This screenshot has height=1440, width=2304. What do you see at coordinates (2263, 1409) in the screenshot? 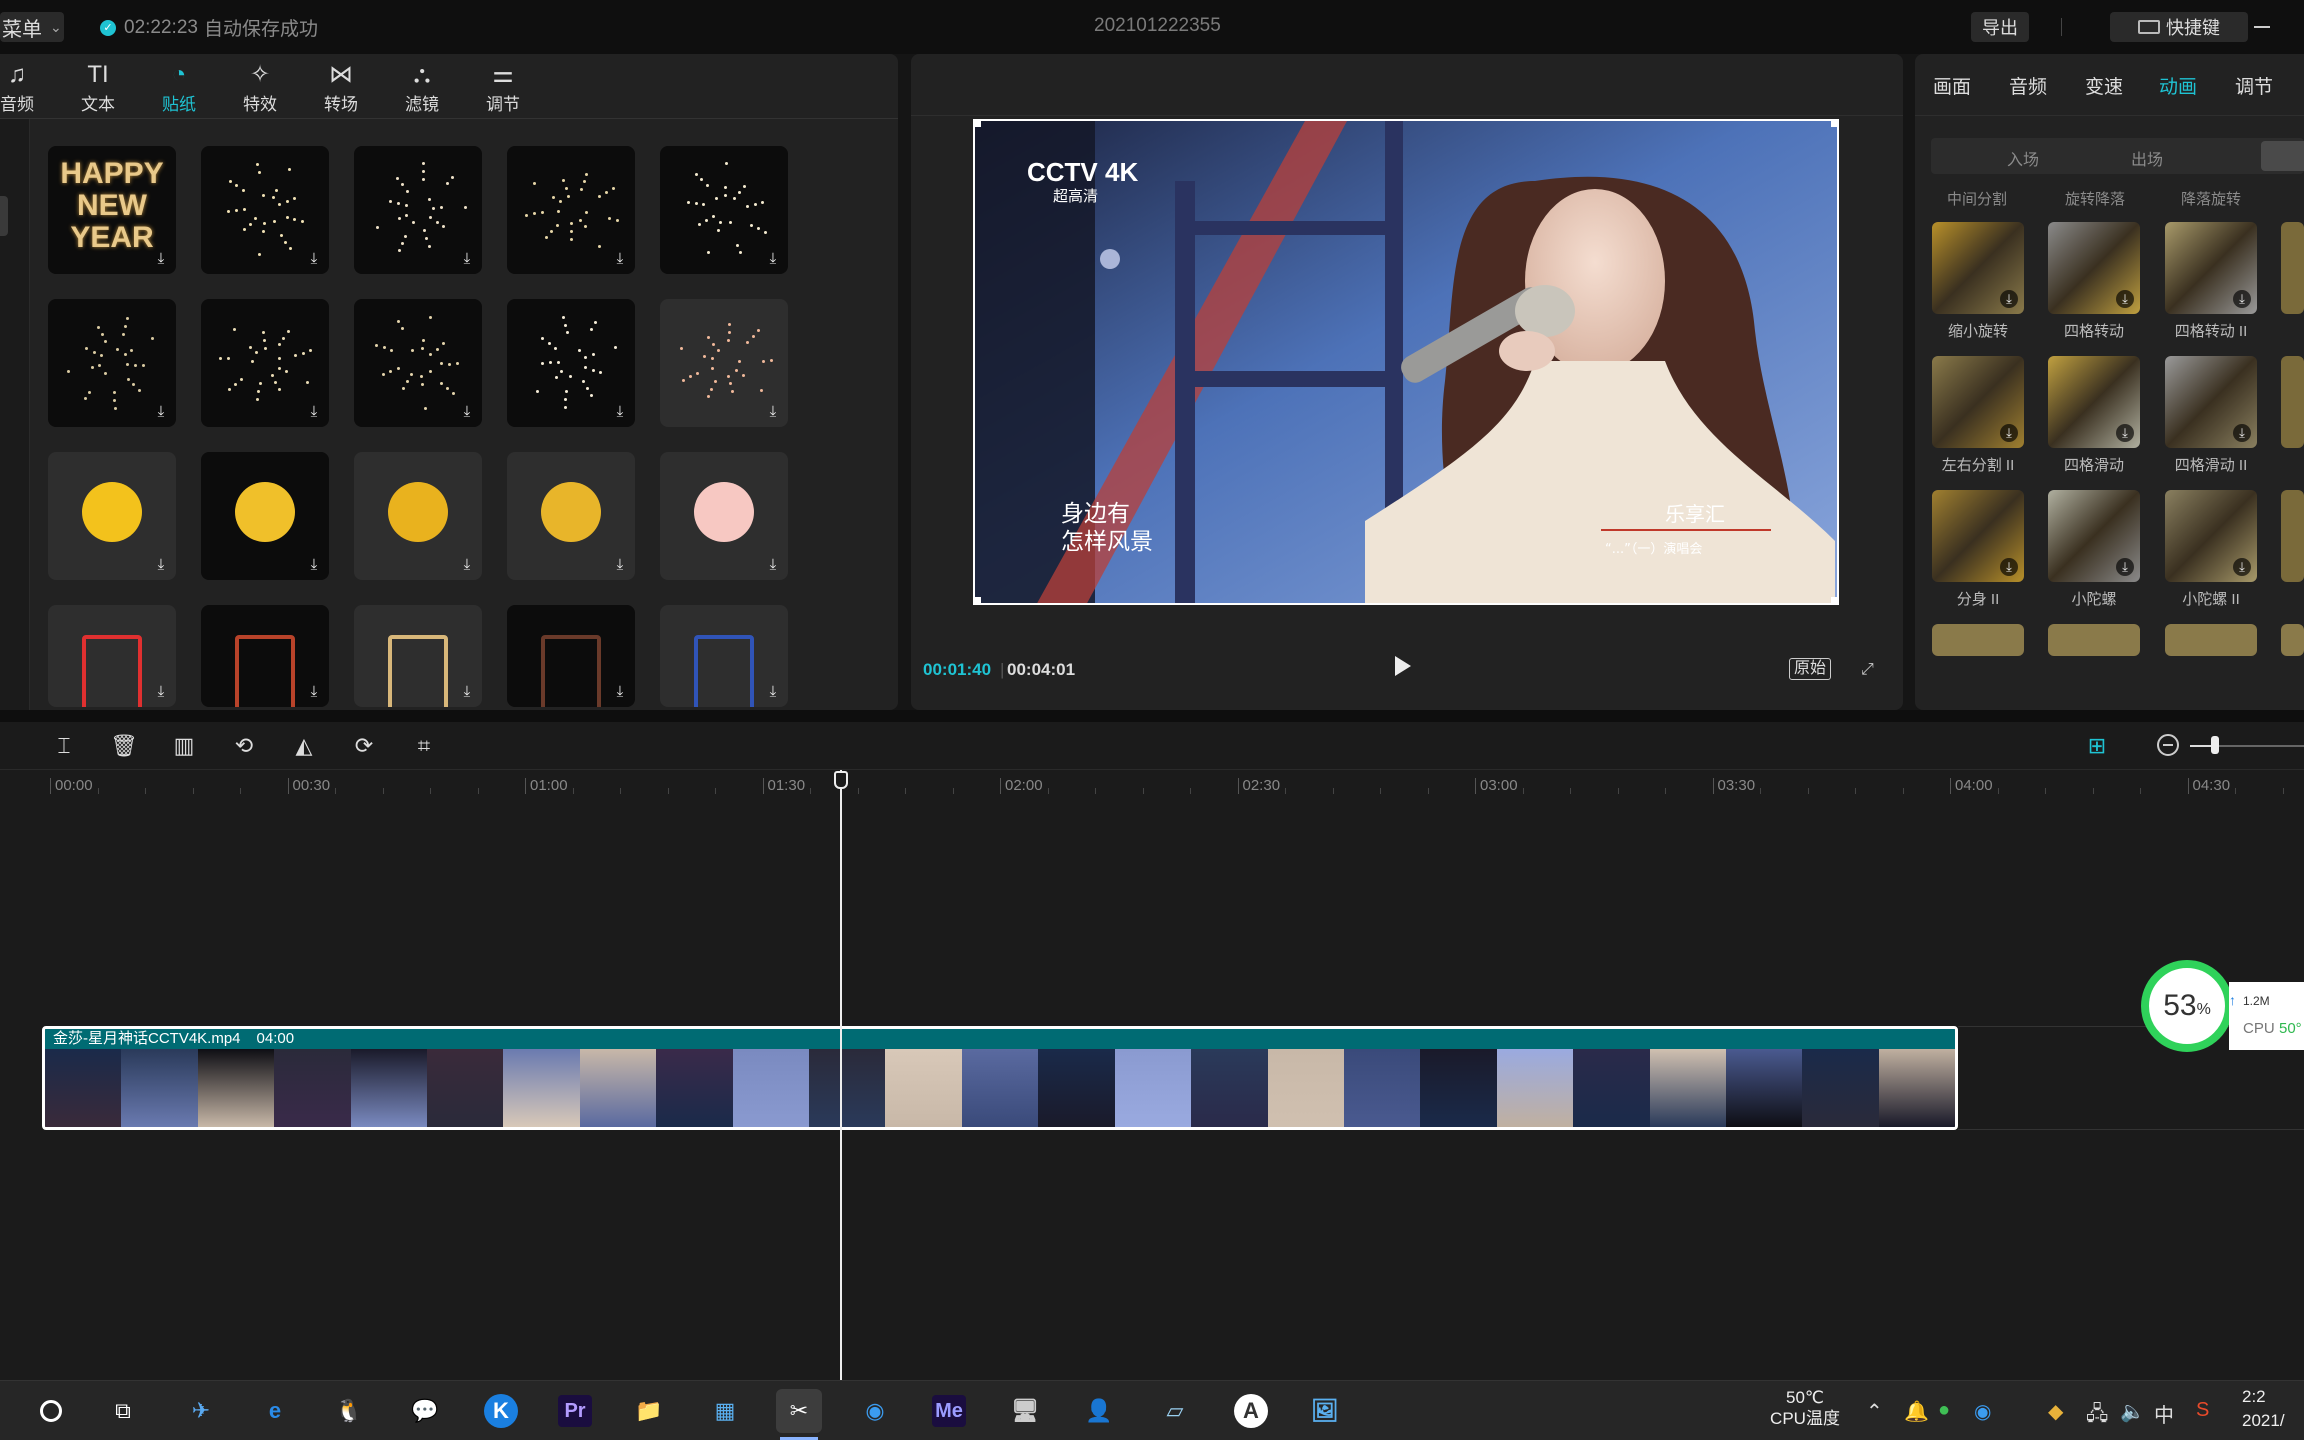
I see `system-clock: 2:2 2021/` at bounding box center [2263, 1409].